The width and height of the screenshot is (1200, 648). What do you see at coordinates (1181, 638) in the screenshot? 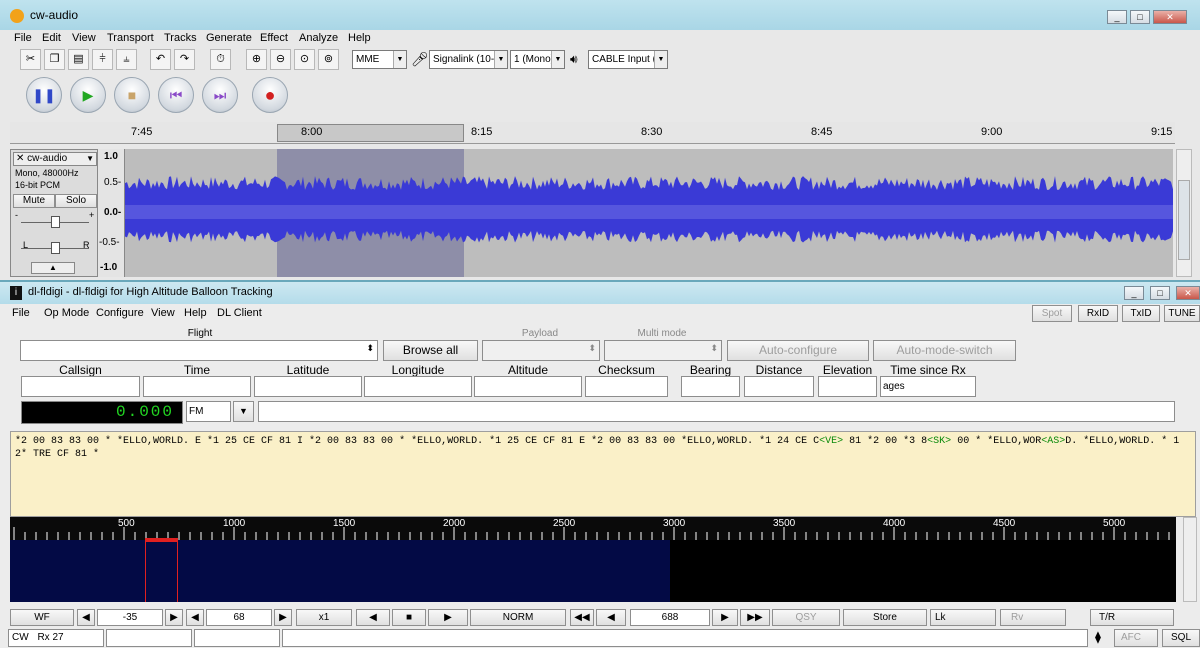
I see `sql-toggle: SQL` at bounding box center [1181, 638].